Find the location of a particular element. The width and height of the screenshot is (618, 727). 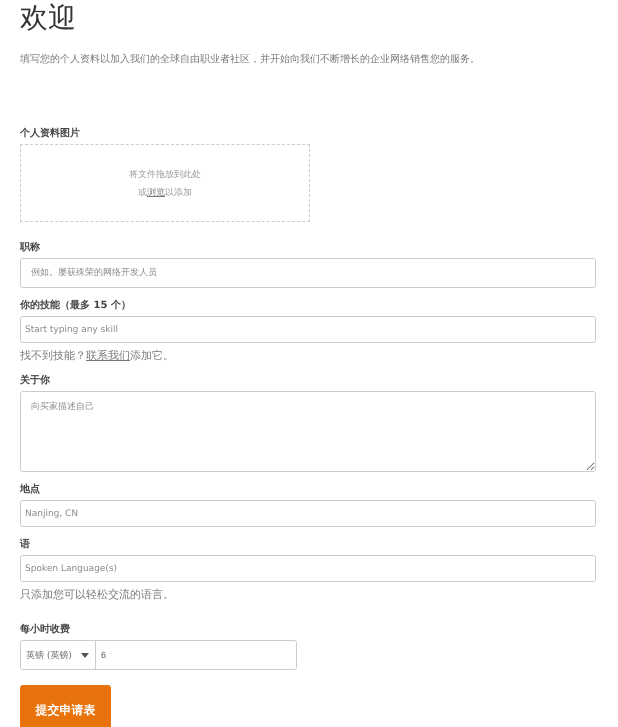

browse-suffix: 以添加 is located at coordinates (178, 193).